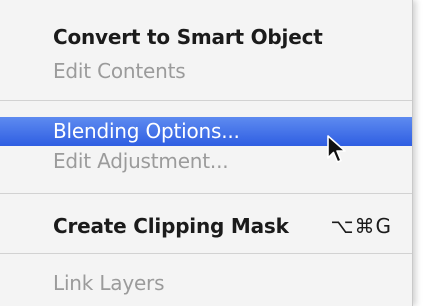 This screenshot has width=423, height=306. What do you see at coordinates (336, 149) in the screenshot?
I see `arrow-pointer-icon` at bounding box center [336, 149].